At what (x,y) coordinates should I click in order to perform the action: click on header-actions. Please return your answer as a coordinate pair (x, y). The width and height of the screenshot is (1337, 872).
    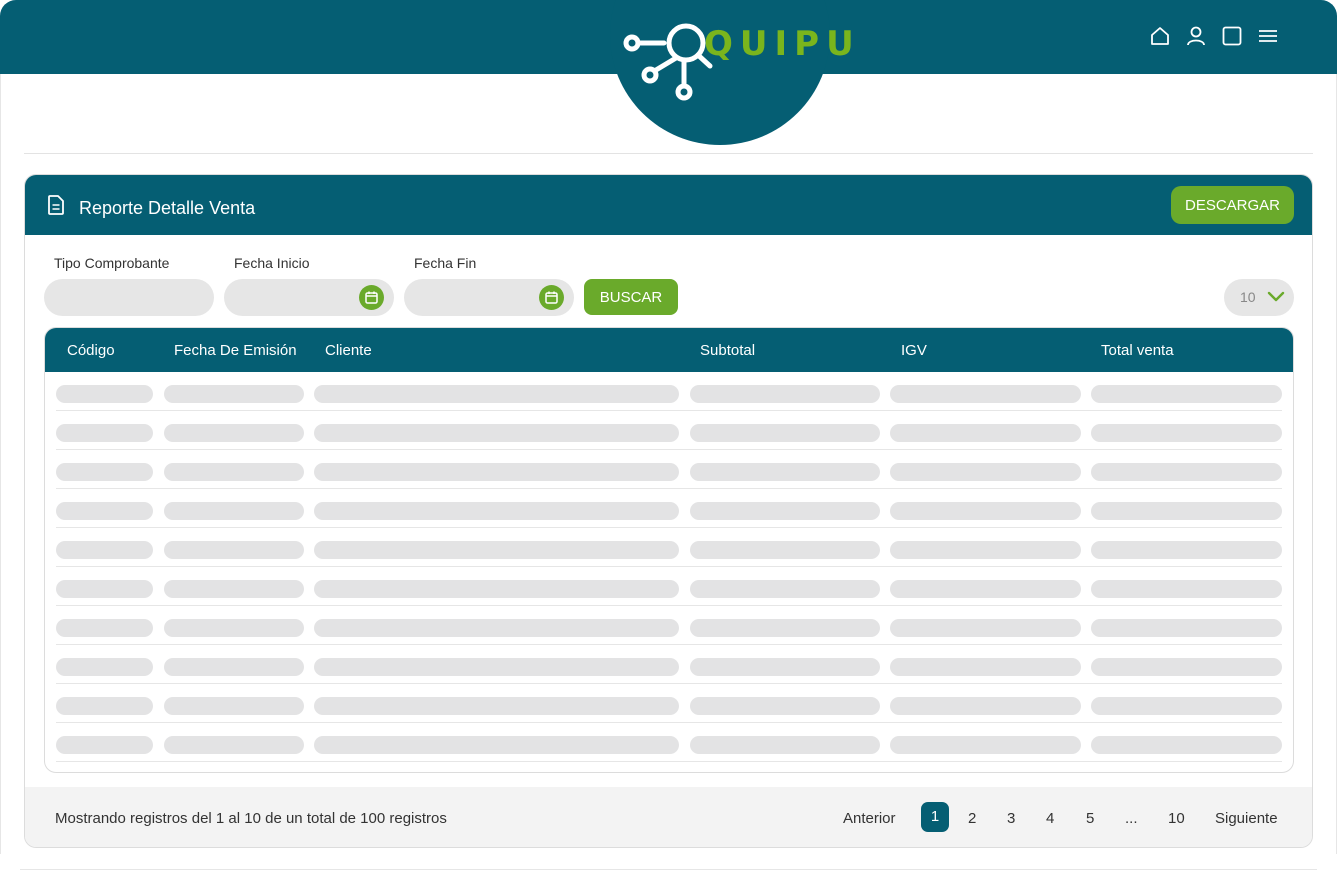
    Looking at the image, I should click on (1214, 36).